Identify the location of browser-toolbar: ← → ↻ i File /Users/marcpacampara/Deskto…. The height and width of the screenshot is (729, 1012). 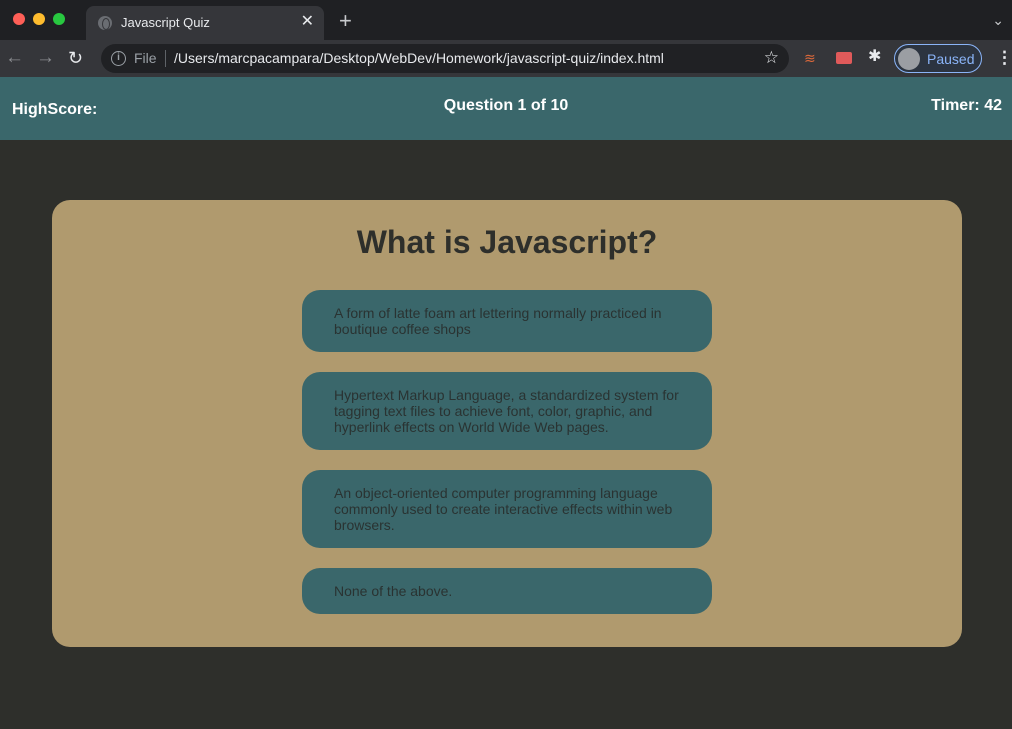
(506, 58).